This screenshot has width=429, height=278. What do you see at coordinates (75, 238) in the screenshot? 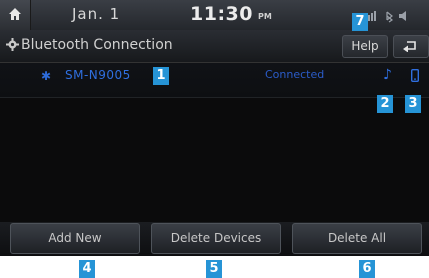
I see `add-new-button: Add New` at bounding box center [75, 238].